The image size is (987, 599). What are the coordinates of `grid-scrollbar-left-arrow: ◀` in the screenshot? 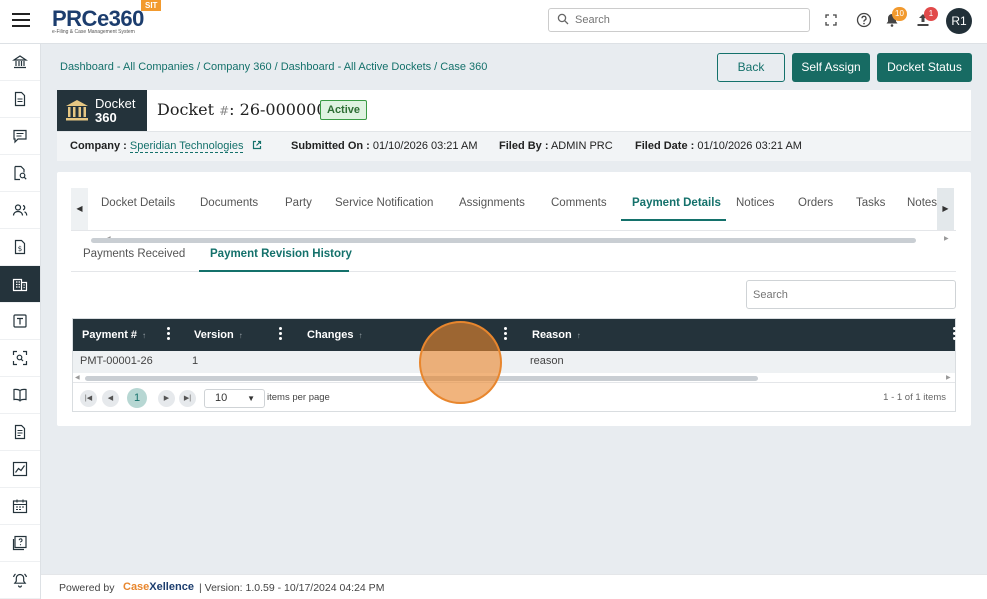 It's located at (77, 377).